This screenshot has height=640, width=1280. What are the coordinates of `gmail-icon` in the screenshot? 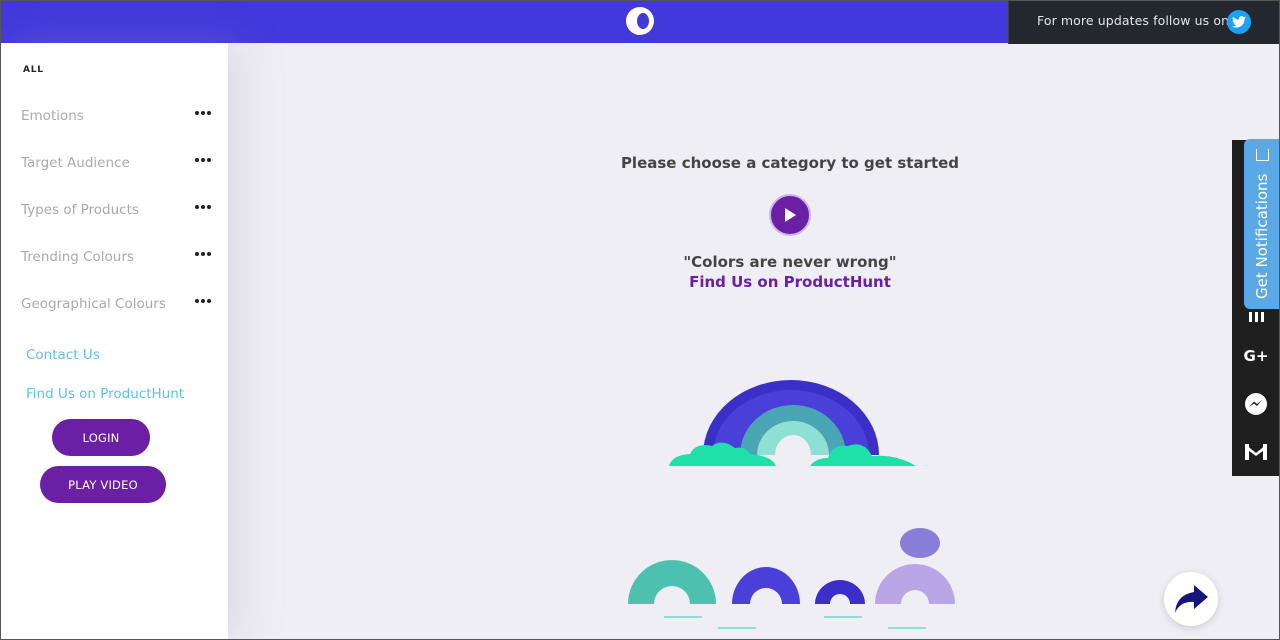 It's located at (1256, 452).